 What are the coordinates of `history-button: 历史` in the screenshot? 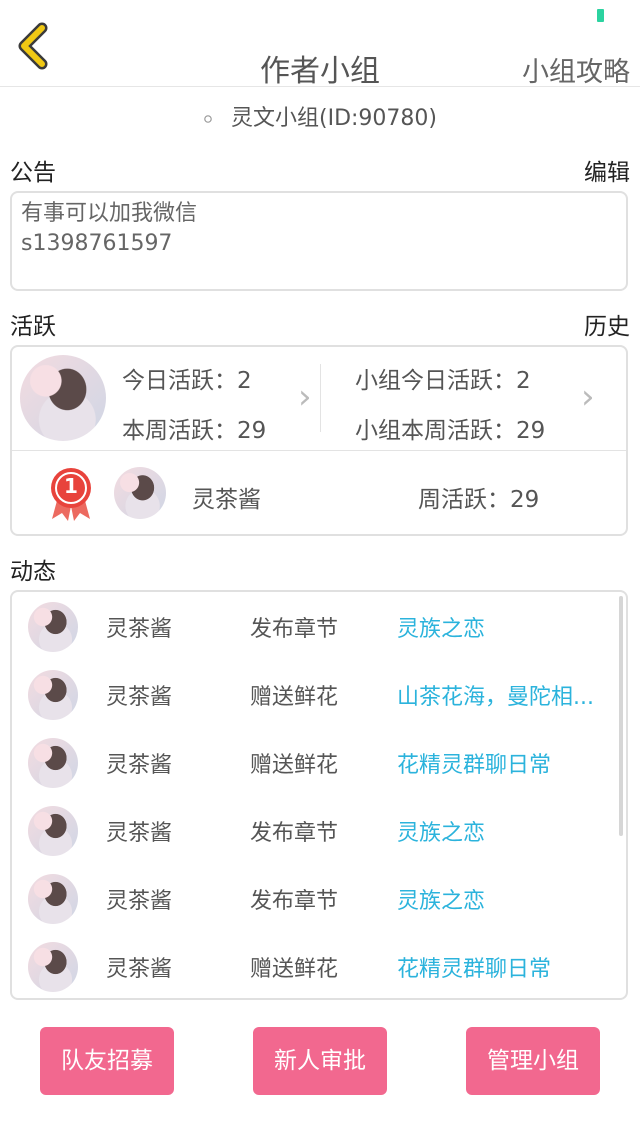 It's located at (607, 324).